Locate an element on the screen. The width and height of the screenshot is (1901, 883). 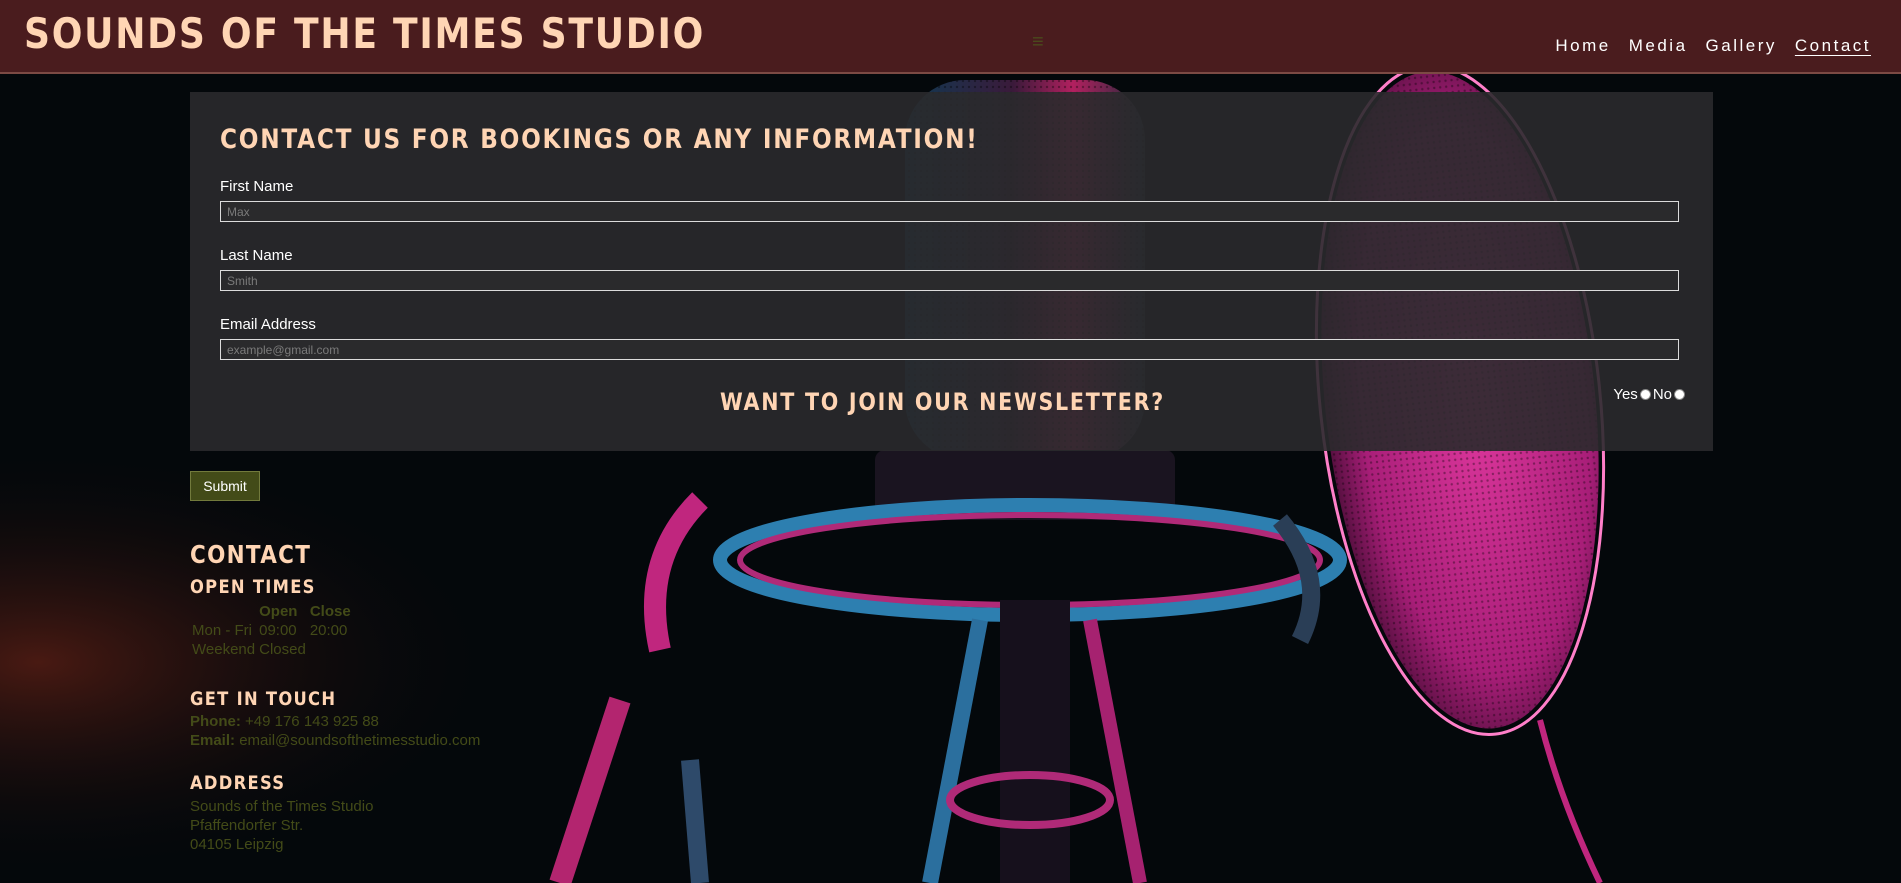
newsletter-yes-radio is located at coordinates (1645, 394).